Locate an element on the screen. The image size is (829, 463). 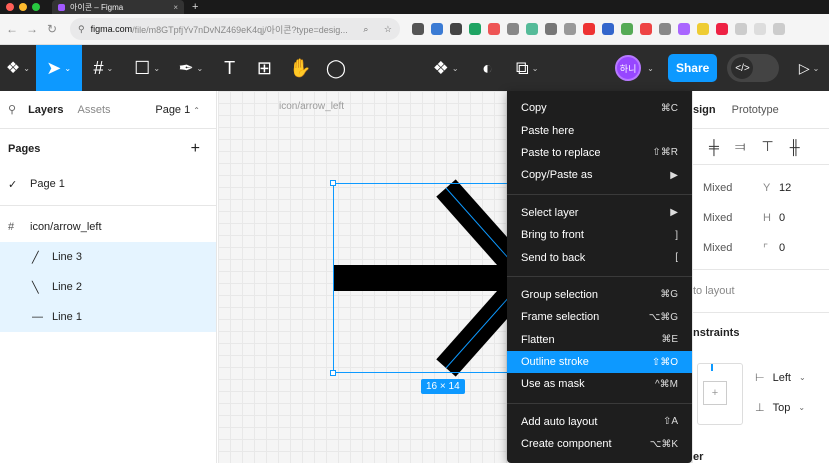
menu-shortcut: ^⌘M is located at coordinates (666, 384).